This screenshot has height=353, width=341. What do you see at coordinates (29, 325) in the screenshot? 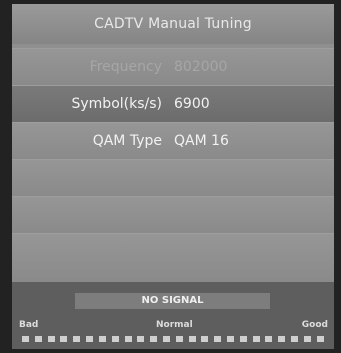
I see `signal-level-bad-label: Bad` at bounding box center [29, 325].